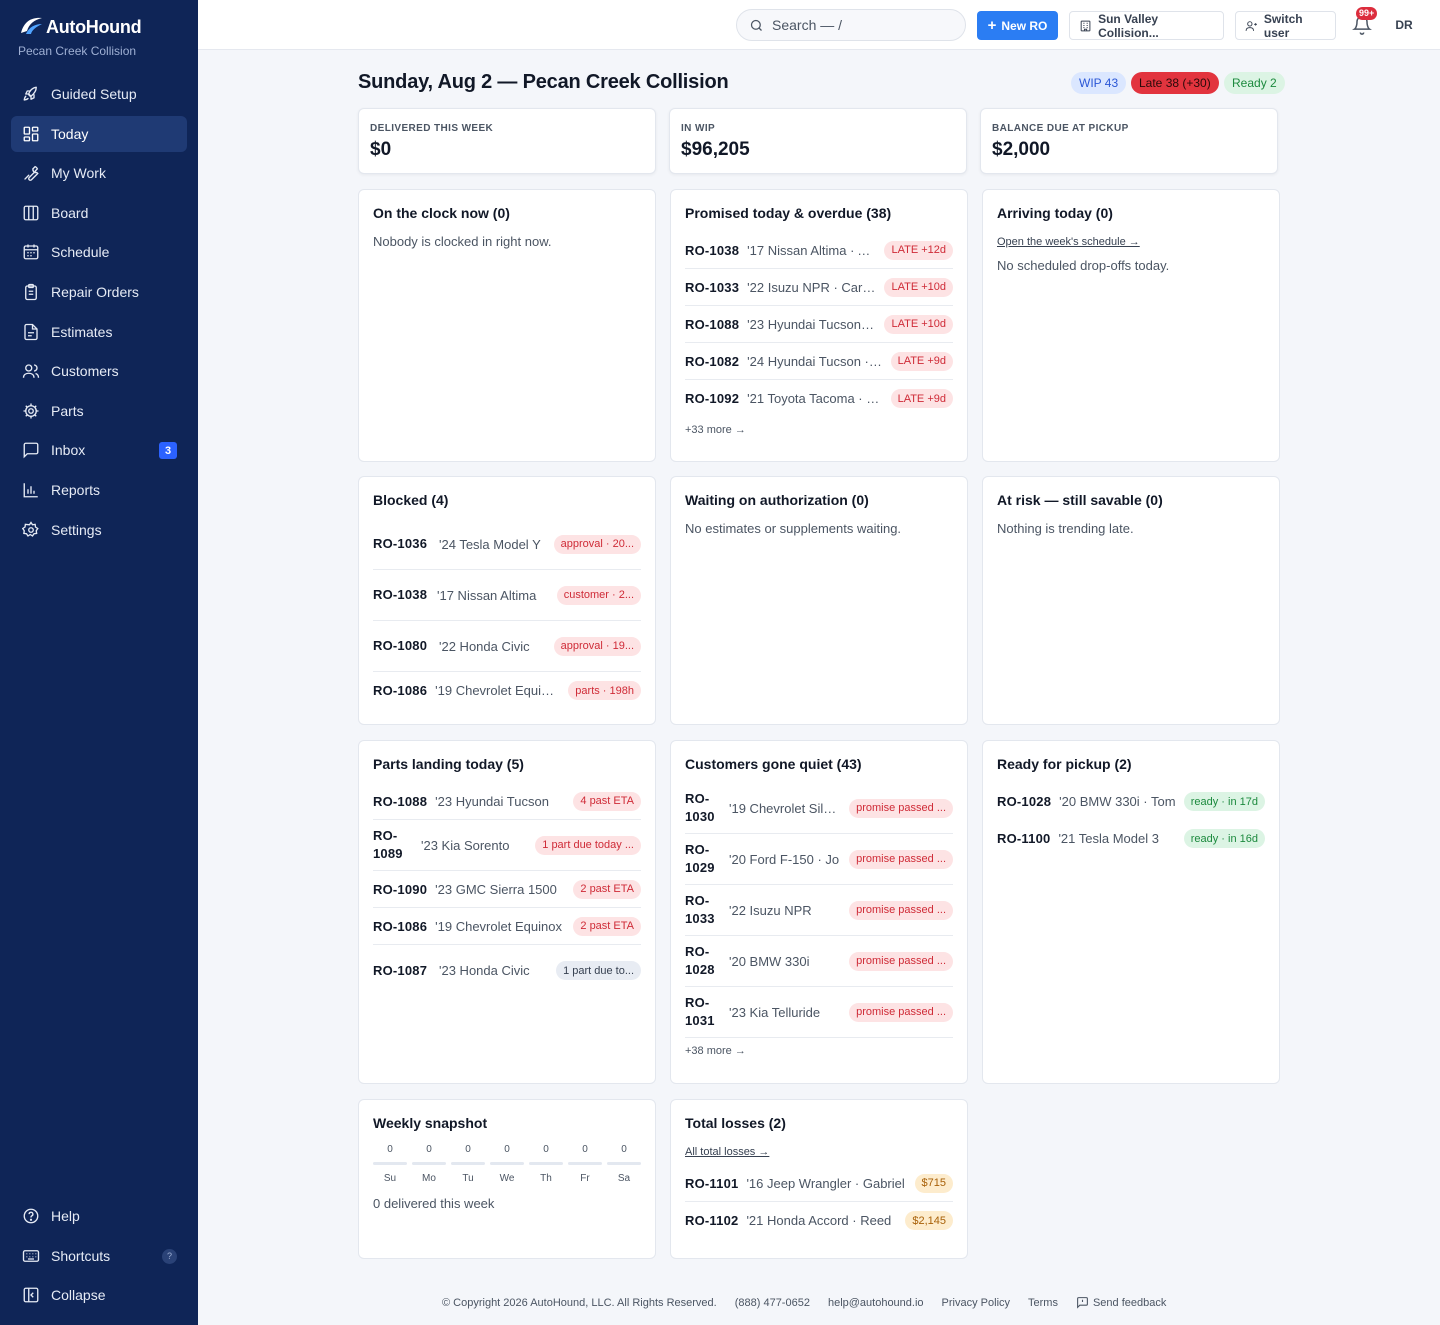  What do you see at coordinates (507, 1178) in the screenshot?
I see `day-label: We` at bounding box center [507, 1178].